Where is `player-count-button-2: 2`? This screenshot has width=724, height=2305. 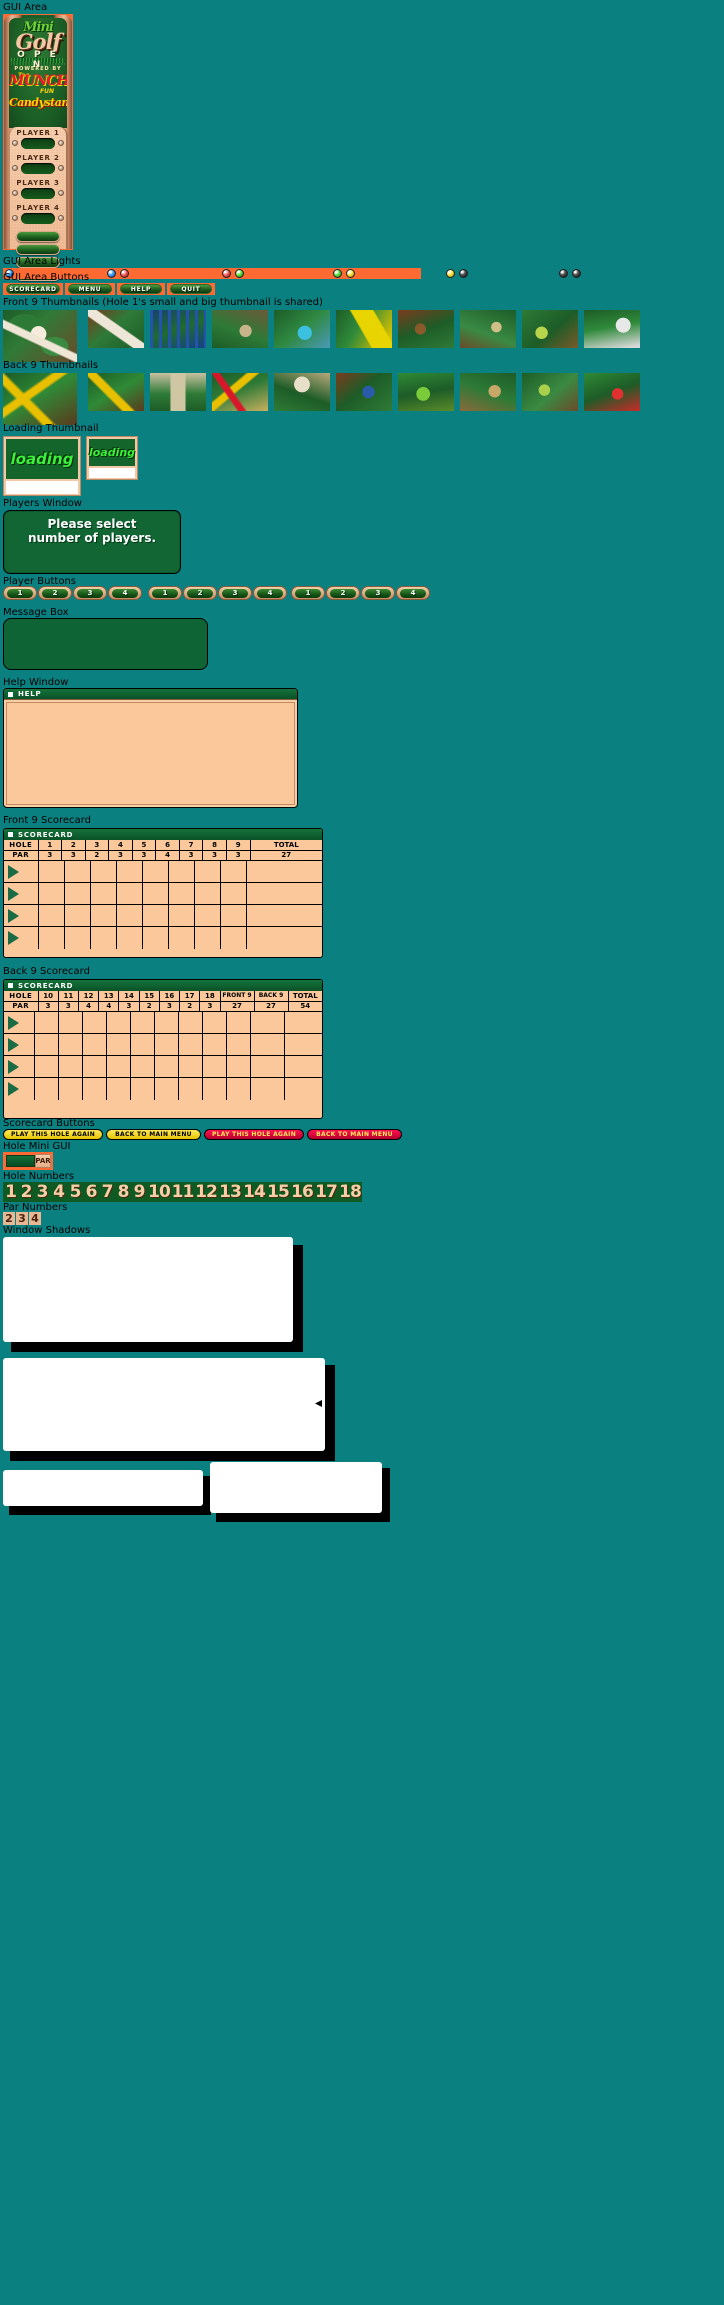
player-count-button-2: 2 is located at coordinates (55, 593).